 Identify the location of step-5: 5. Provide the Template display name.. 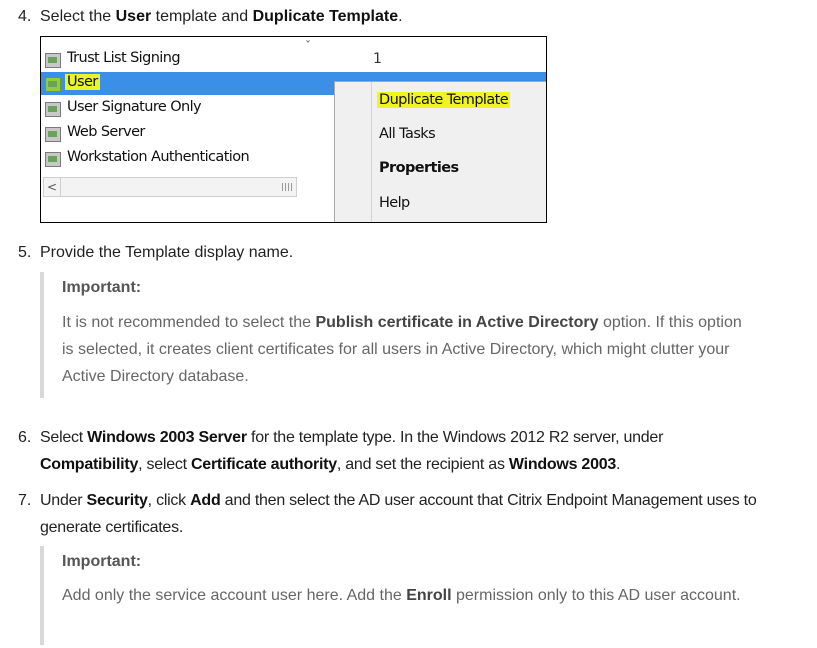
(155, 252).